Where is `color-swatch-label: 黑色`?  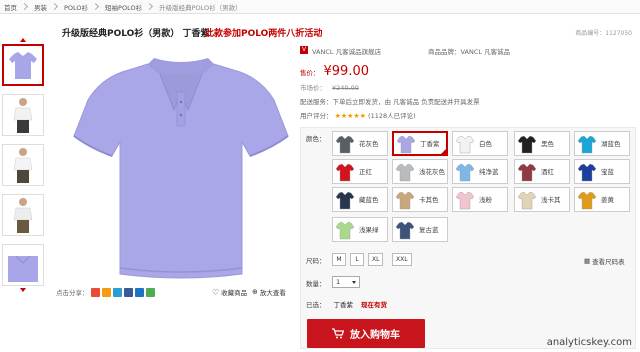 color-swatch-label: 黑色 is located at coordinates (547, 143).